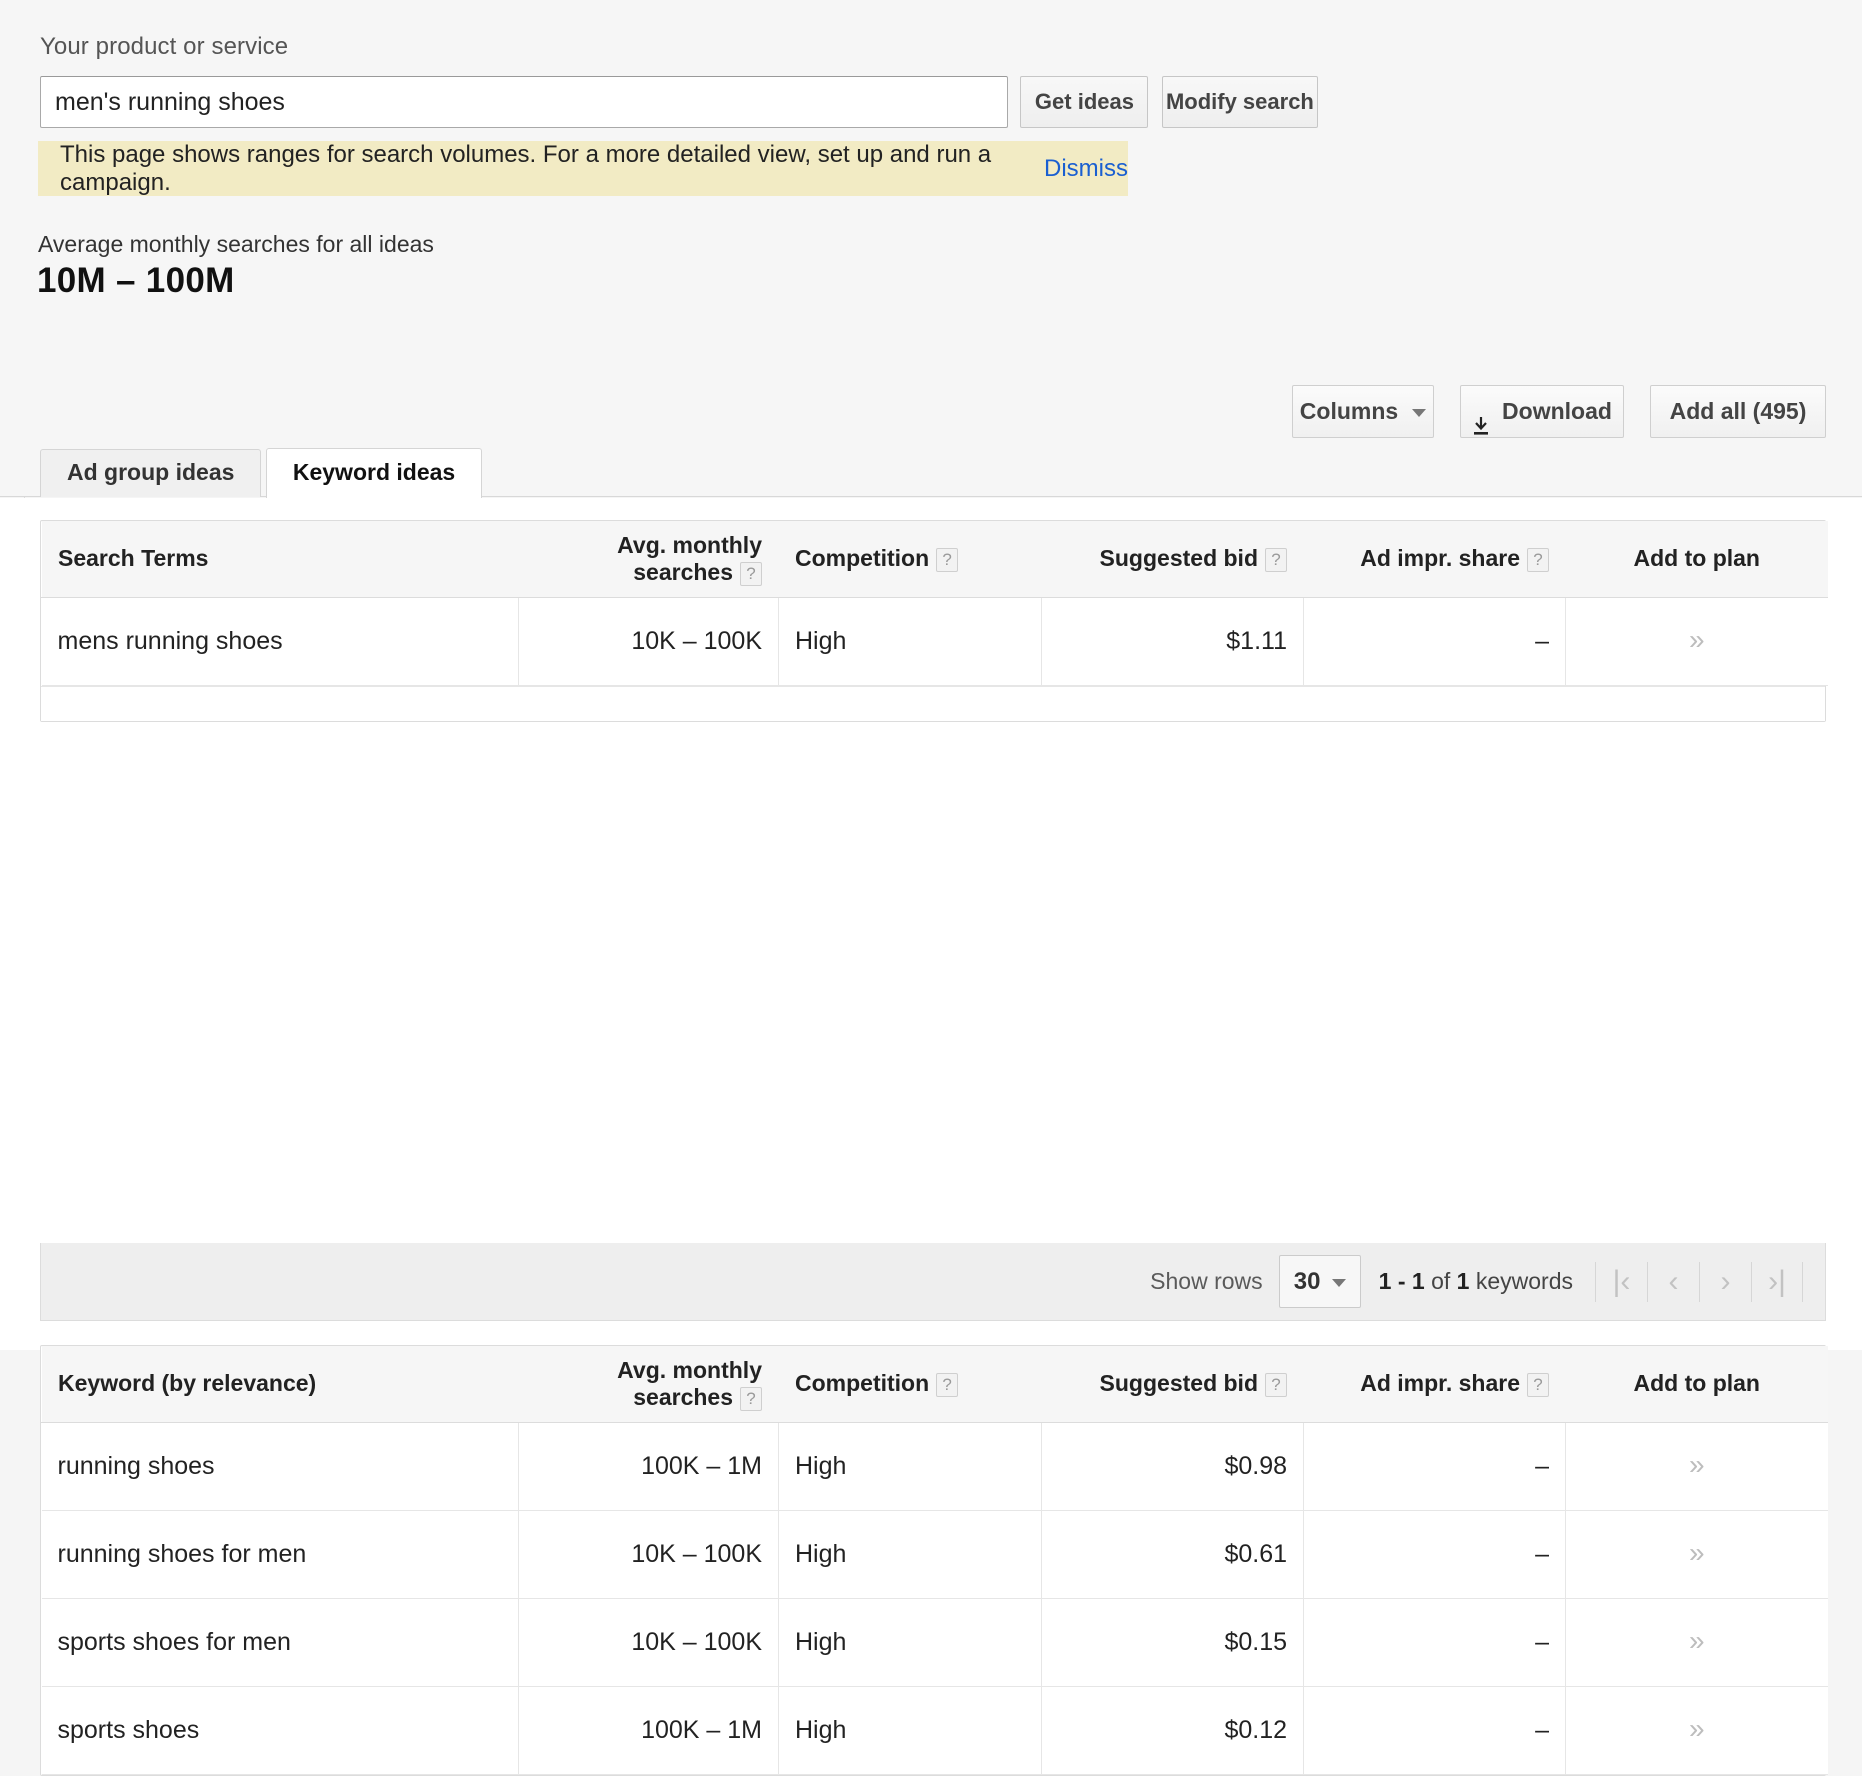  I want to click on modify-search-button: Modify search, so click(1239, 102).